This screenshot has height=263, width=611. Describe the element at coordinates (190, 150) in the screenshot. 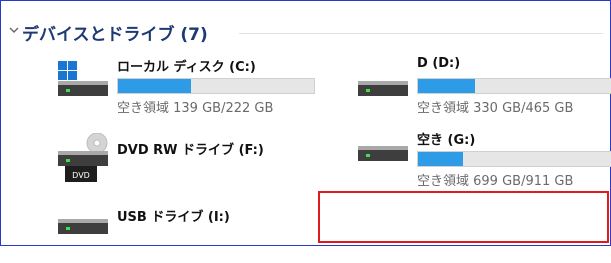

I see `drive-name: DVD RW ドライブ (F:)` at that location.